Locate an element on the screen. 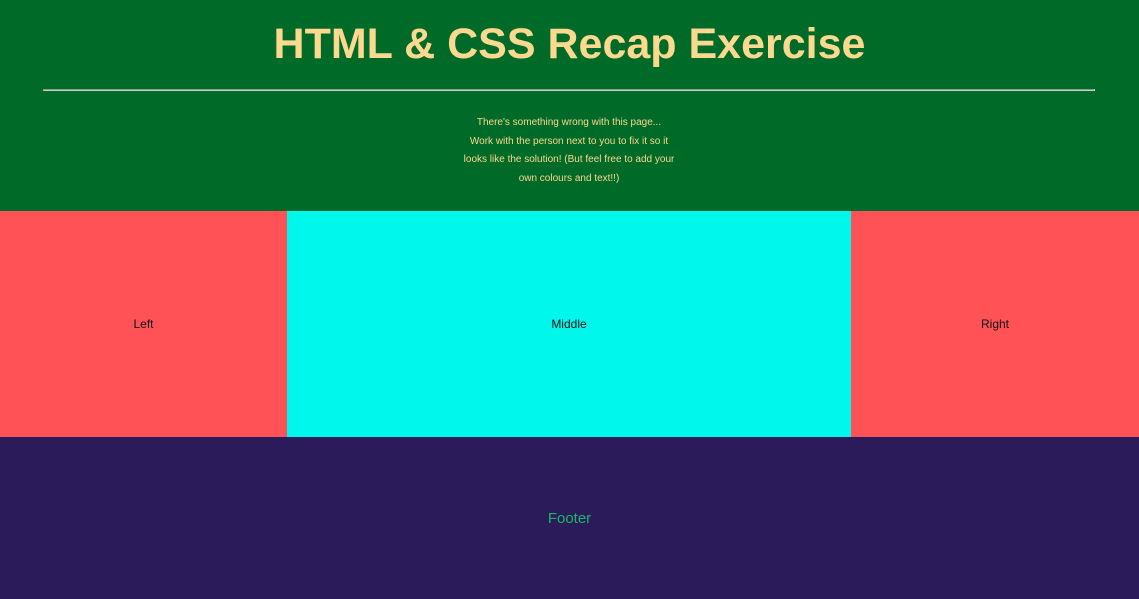 This screenshot has width=1139, height=599. right-column: Right is located at coordinates (995, 324).